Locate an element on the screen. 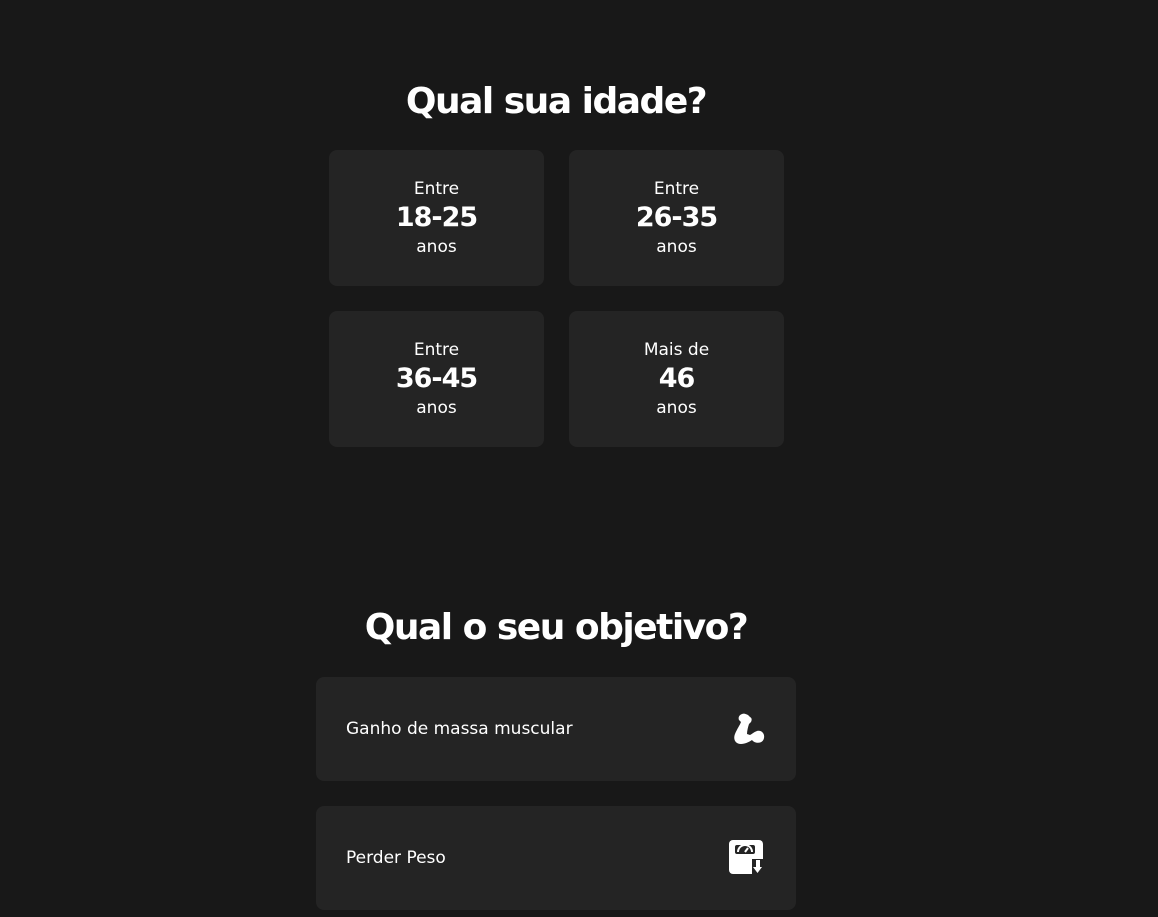 Image resolution: width=1158 pixels, height=917 pixels. age-option-range: 18-25 is located at coordinates (436, 217).